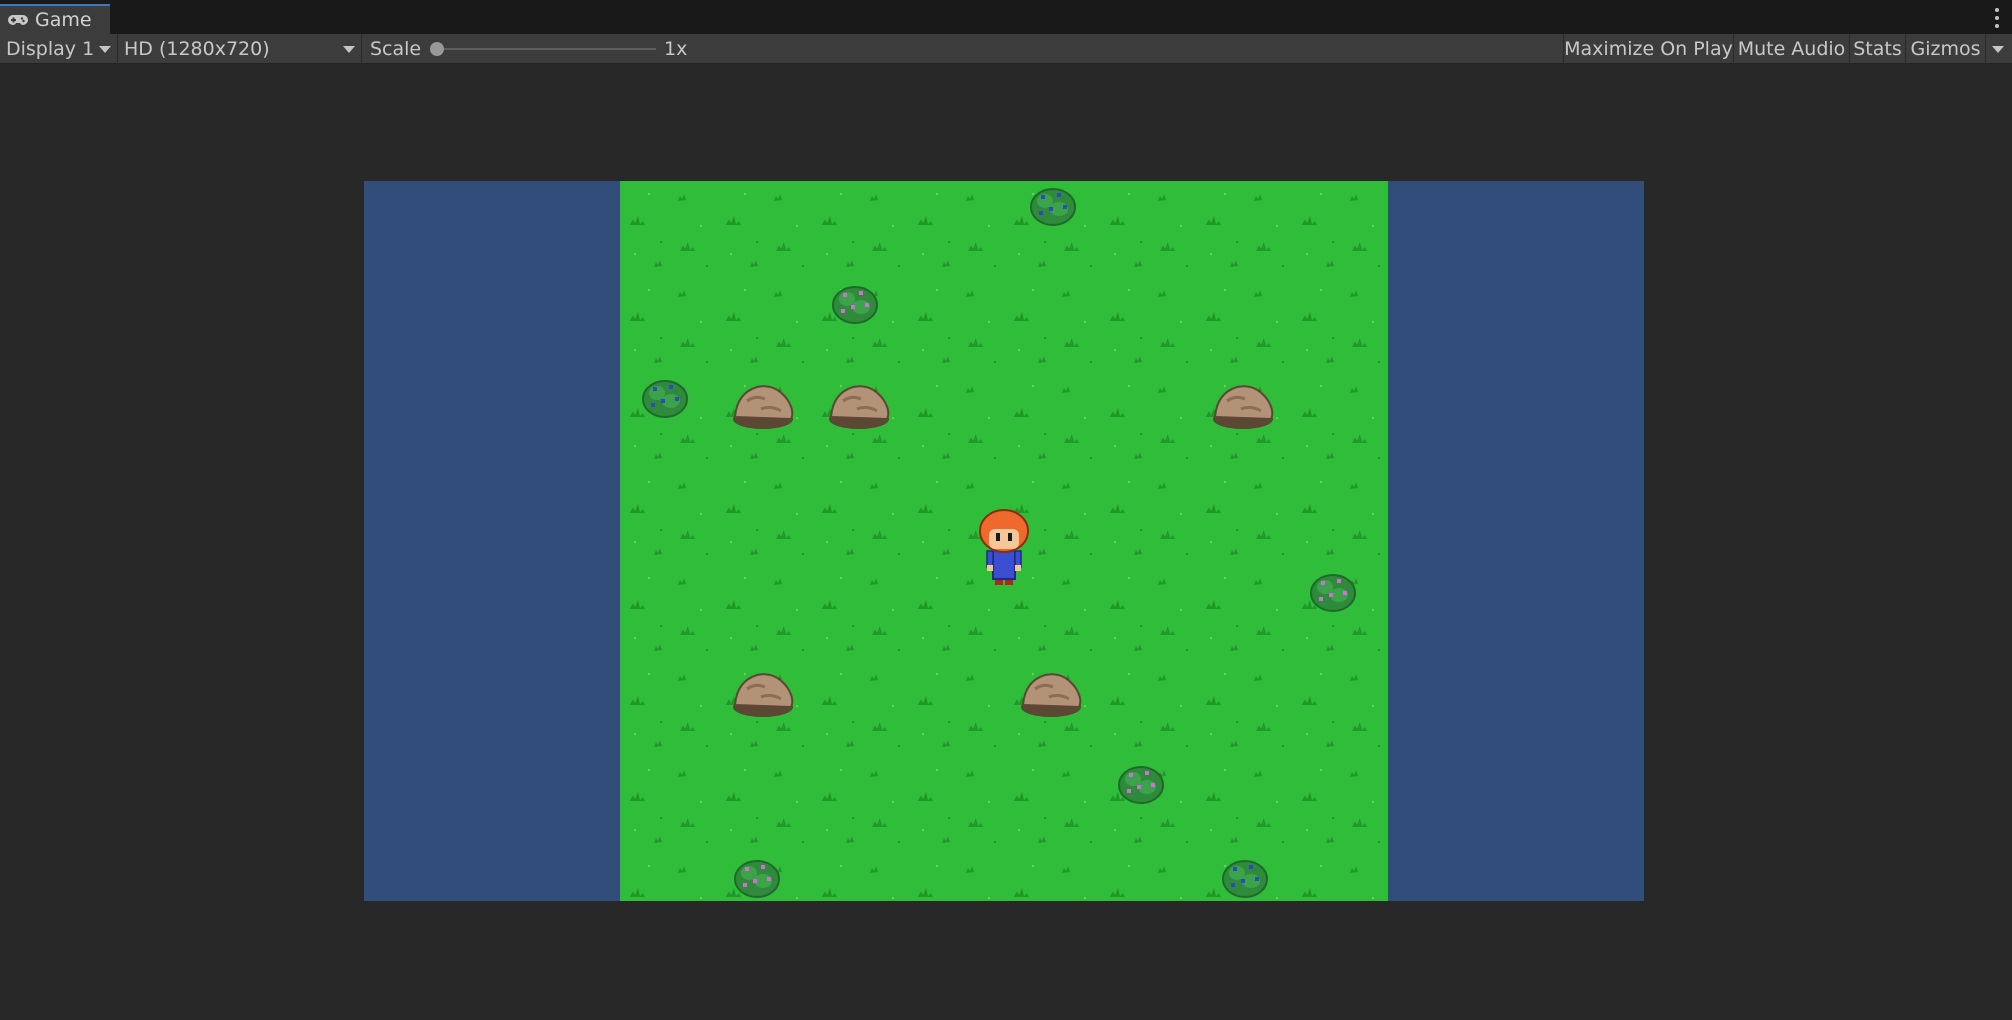  Describe the element at coordinates (63, 20) in the screenshot. I see `tab-game-label: Game` at that location.